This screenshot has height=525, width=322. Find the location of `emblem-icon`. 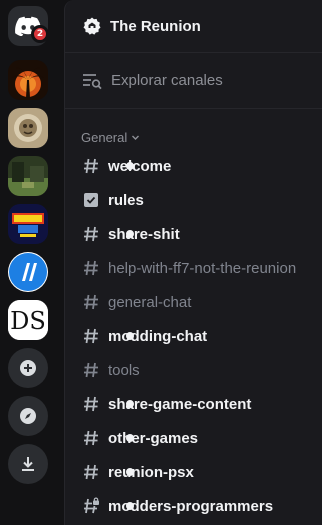

emblem-icon is located at coordinates (28, 128).